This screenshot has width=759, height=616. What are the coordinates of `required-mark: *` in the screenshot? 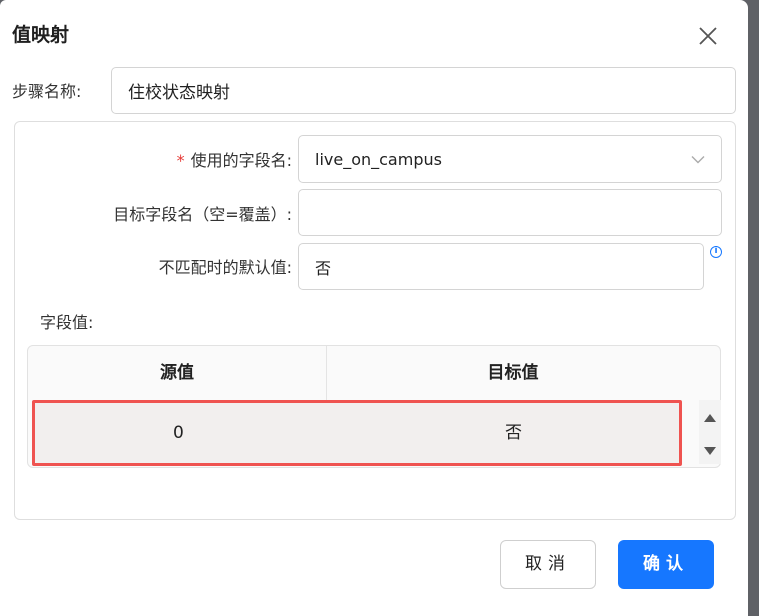 It's located at (180, 160).